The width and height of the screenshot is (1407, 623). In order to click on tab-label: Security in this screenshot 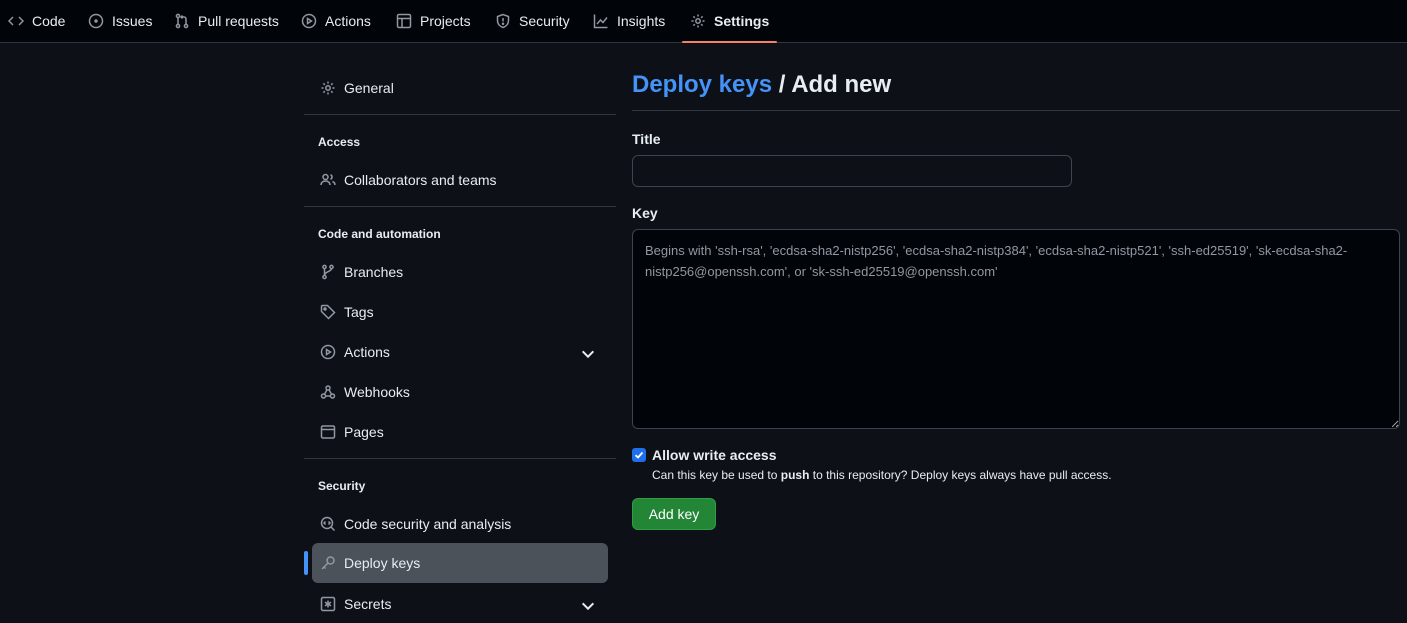, I will do `click(544, 21)`.